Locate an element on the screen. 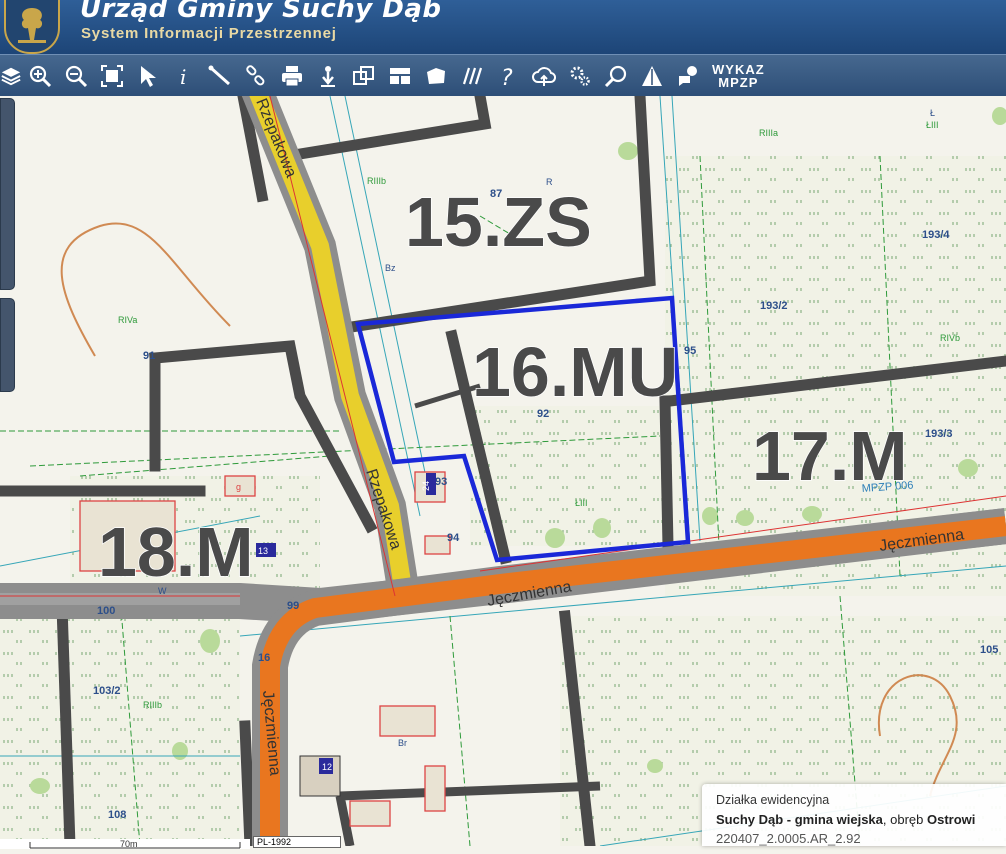  map-toolbar: i ? WYKAZ MPZP is located at coordinates (503, 75).